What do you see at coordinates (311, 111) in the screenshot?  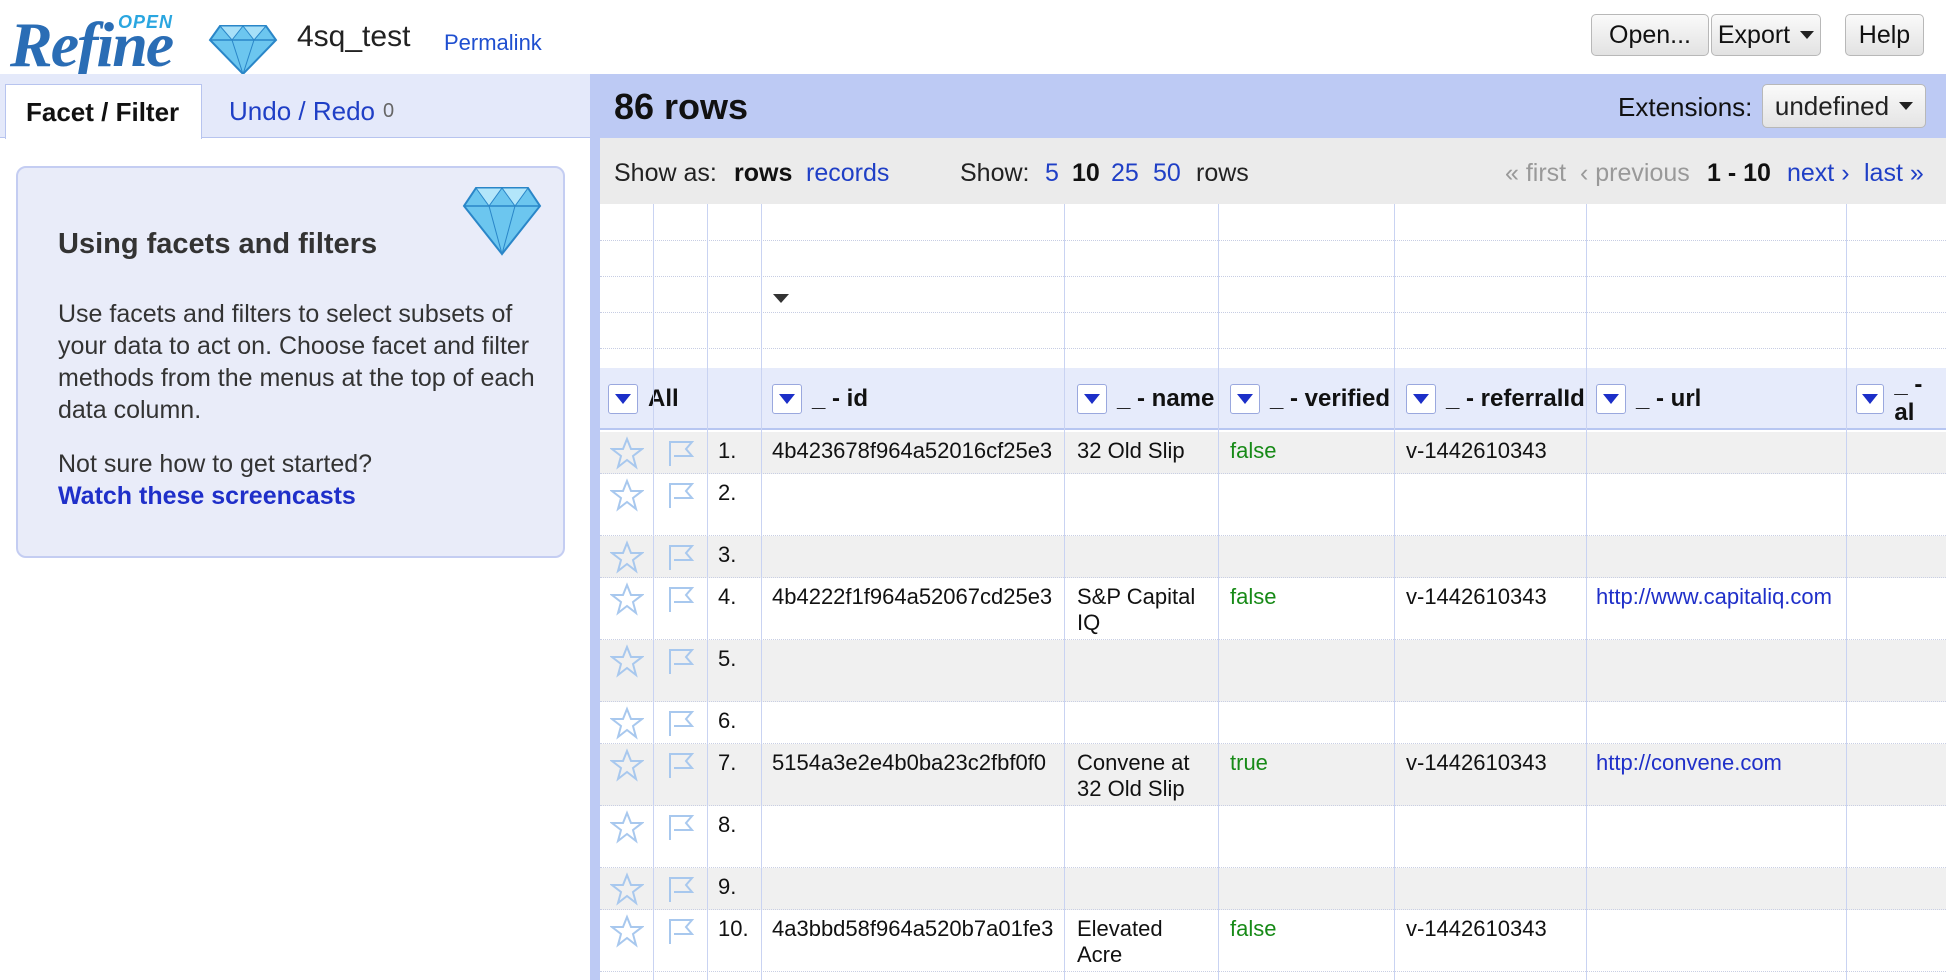 I see `tab-undo-redo: Undo / Redo 0` at bounding box center [311, 111].